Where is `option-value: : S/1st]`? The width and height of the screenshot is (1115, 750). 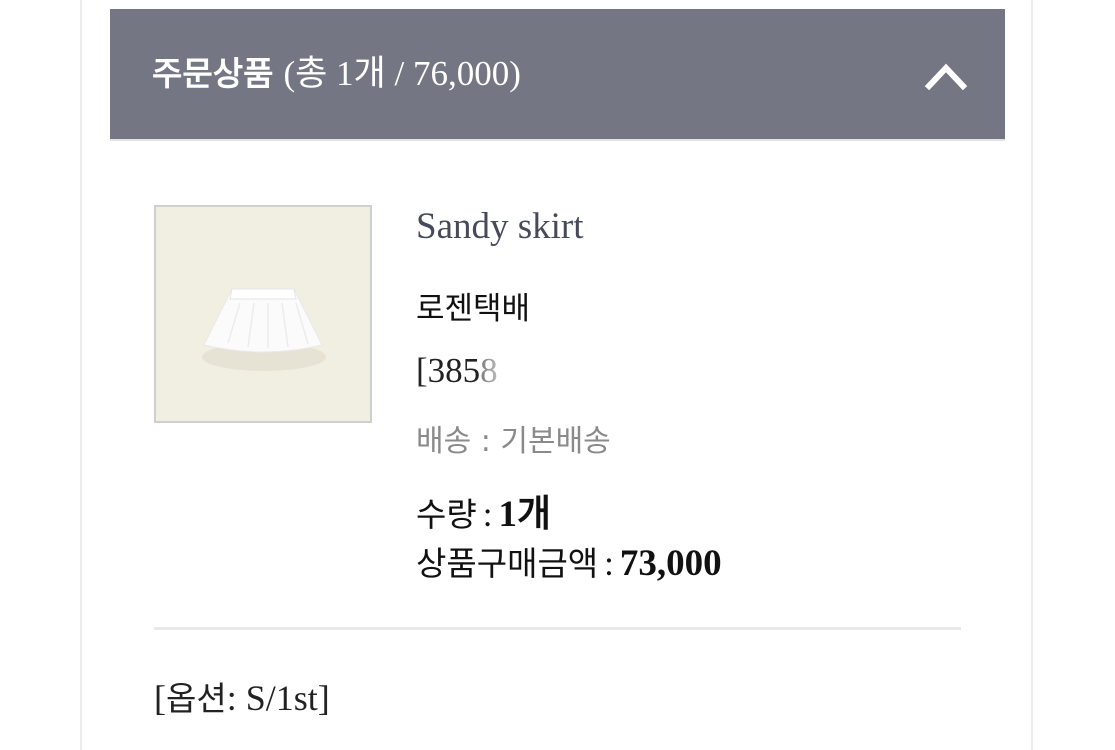
option-value: : S/1st] is located at coordinates (278, 698).